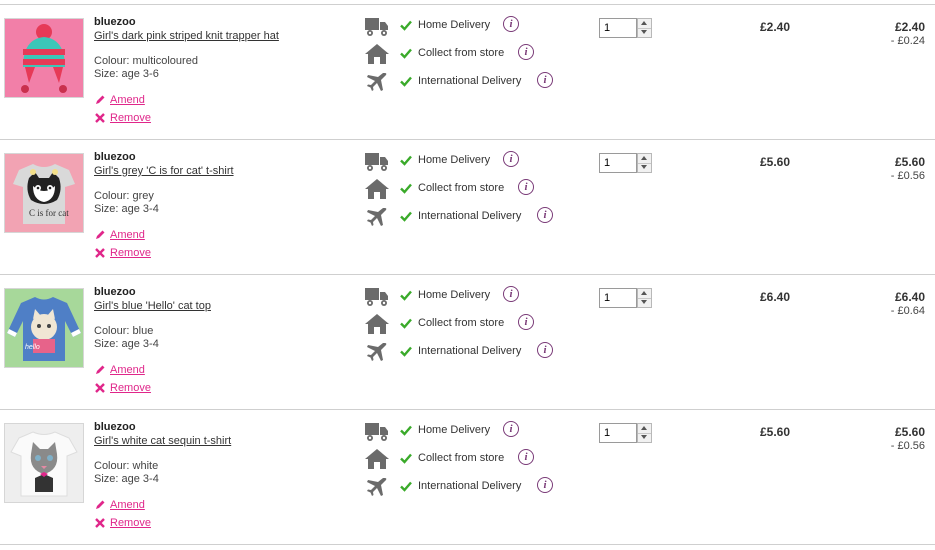 The image size is (935, 550). Describe the element at coordinates (162, 441) in the screenshot. I see `product-name-link: Girl's white cat sequin t-shirt` at that location.